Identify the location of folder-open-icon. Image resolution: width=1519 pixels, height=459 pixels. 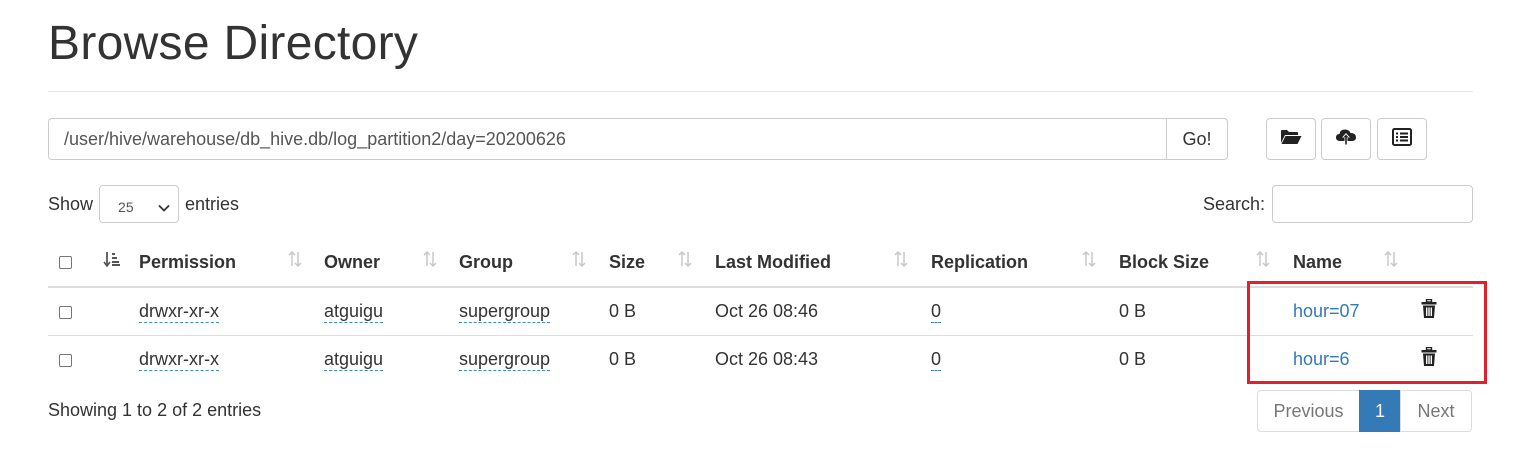
(1291, 139).